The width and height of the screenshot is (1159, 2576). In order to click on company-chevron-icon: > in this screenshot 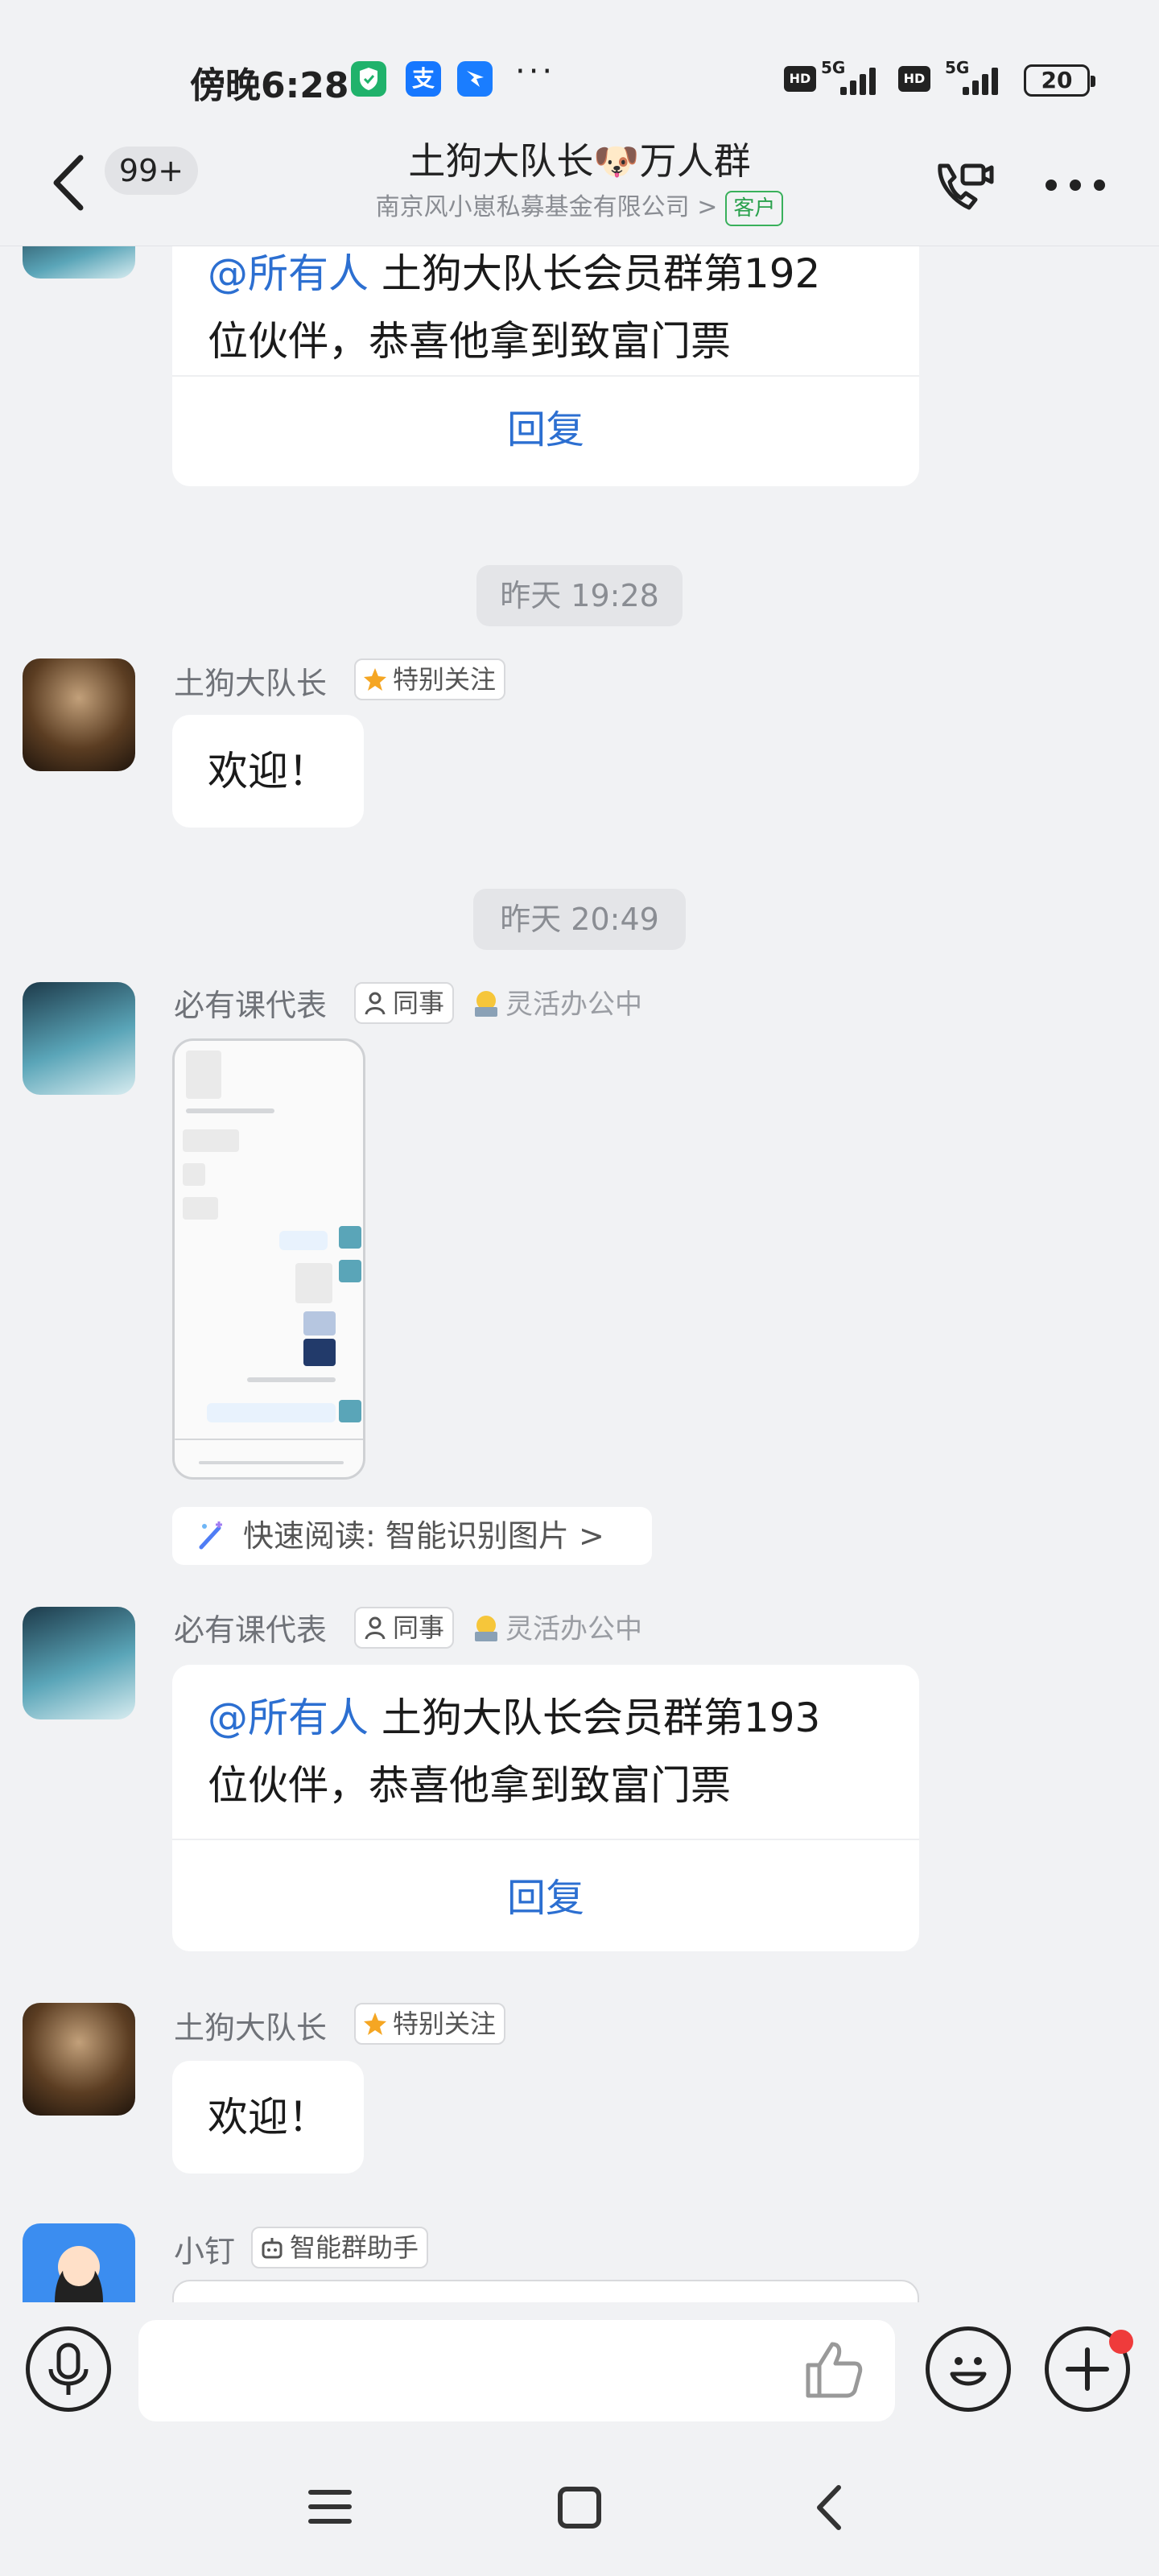, I will do `click(707, 207)`.